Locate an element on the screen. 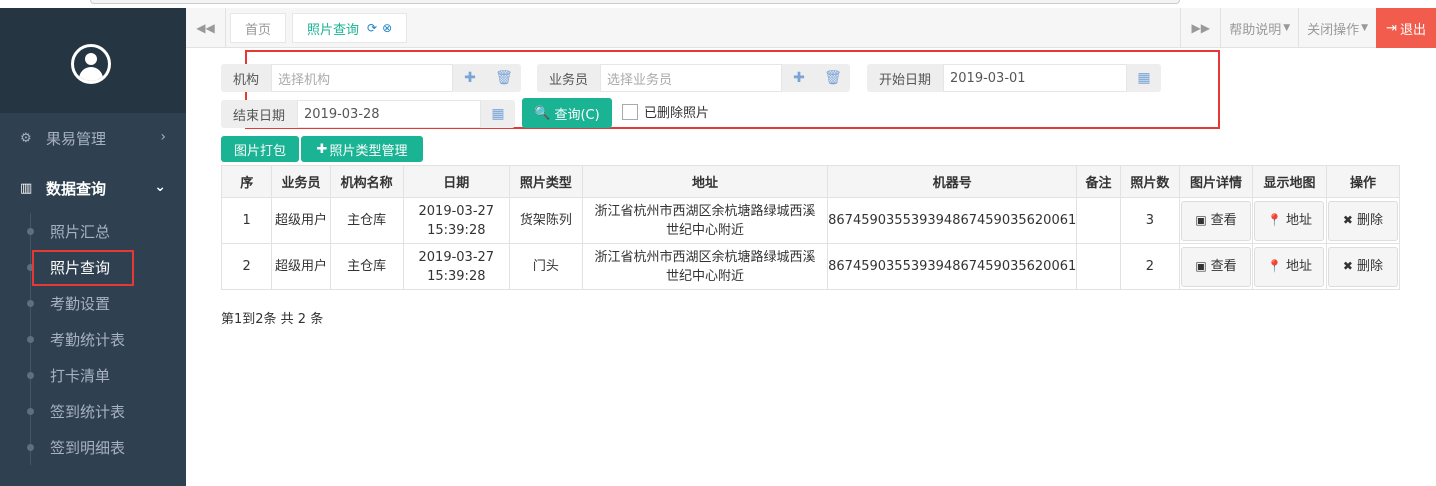 This screenshot has height=486, width=1436. cell-type: 门头 is located at coordinates (545, 266).